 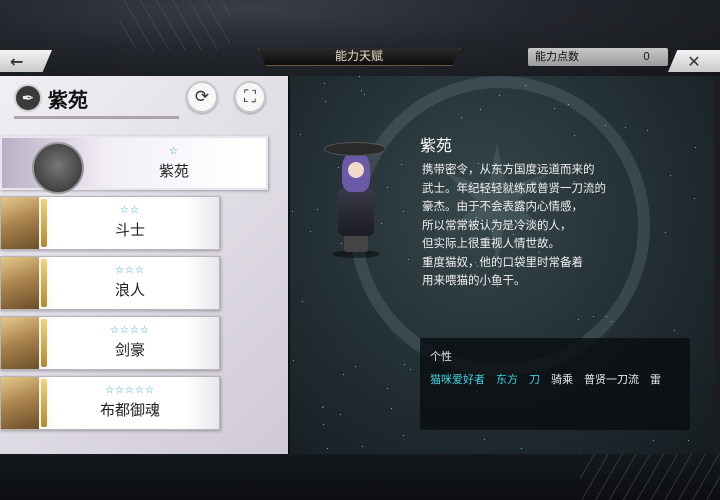 What do you see at coordinates (514, 187) in the screenshot?
I see `description-line: 武士。年纪轻轻就练成普贤一刀流的` at bounding box center [514, 187].